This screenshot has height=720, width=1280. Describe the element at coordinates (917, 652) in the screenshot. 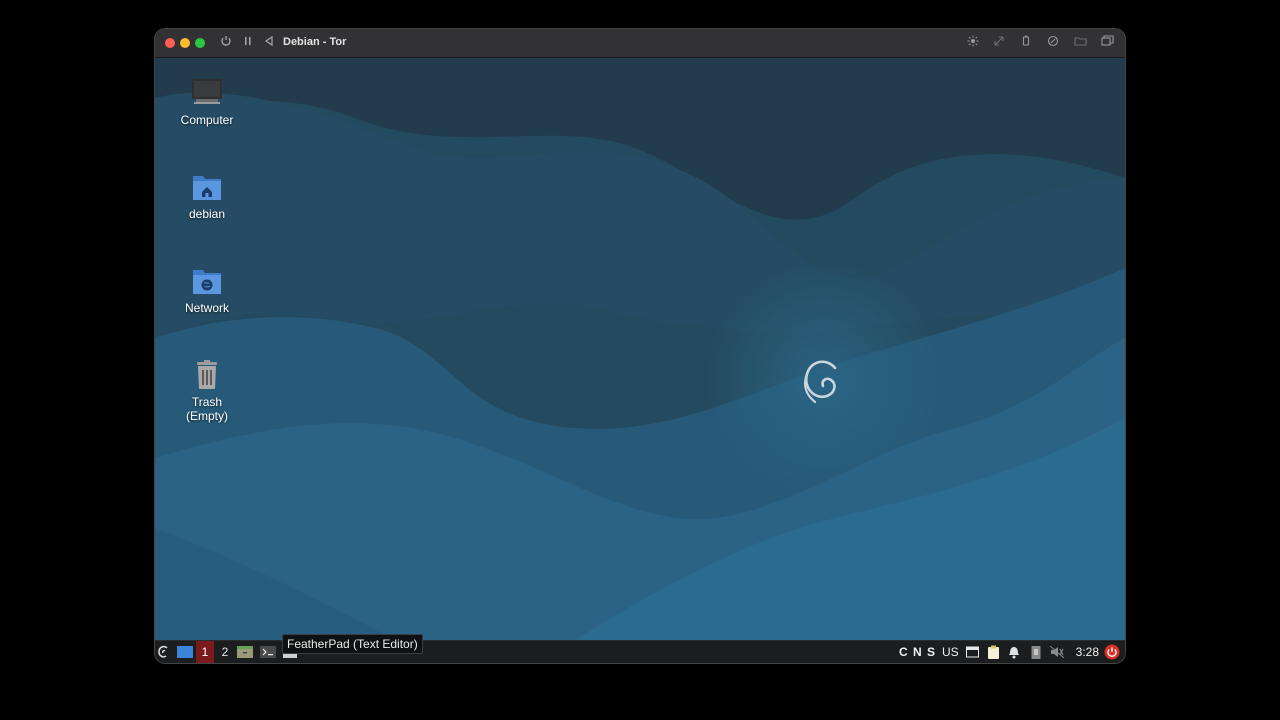

I see `tray-indicator-n: N` at that location.